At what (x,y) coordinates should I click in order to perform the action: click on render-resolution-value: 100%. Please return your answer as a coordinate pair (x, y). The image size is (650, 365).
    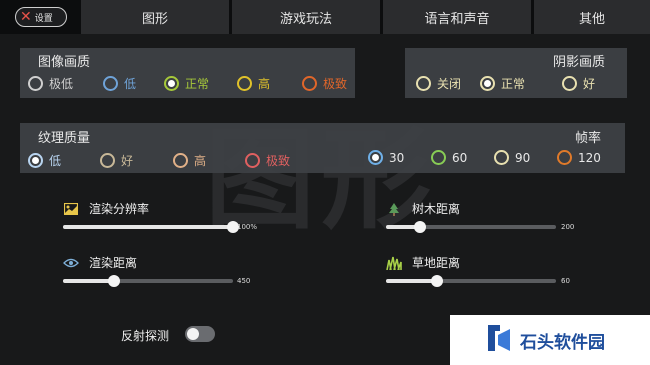
    Looking at the image, I should click on (247, 227).